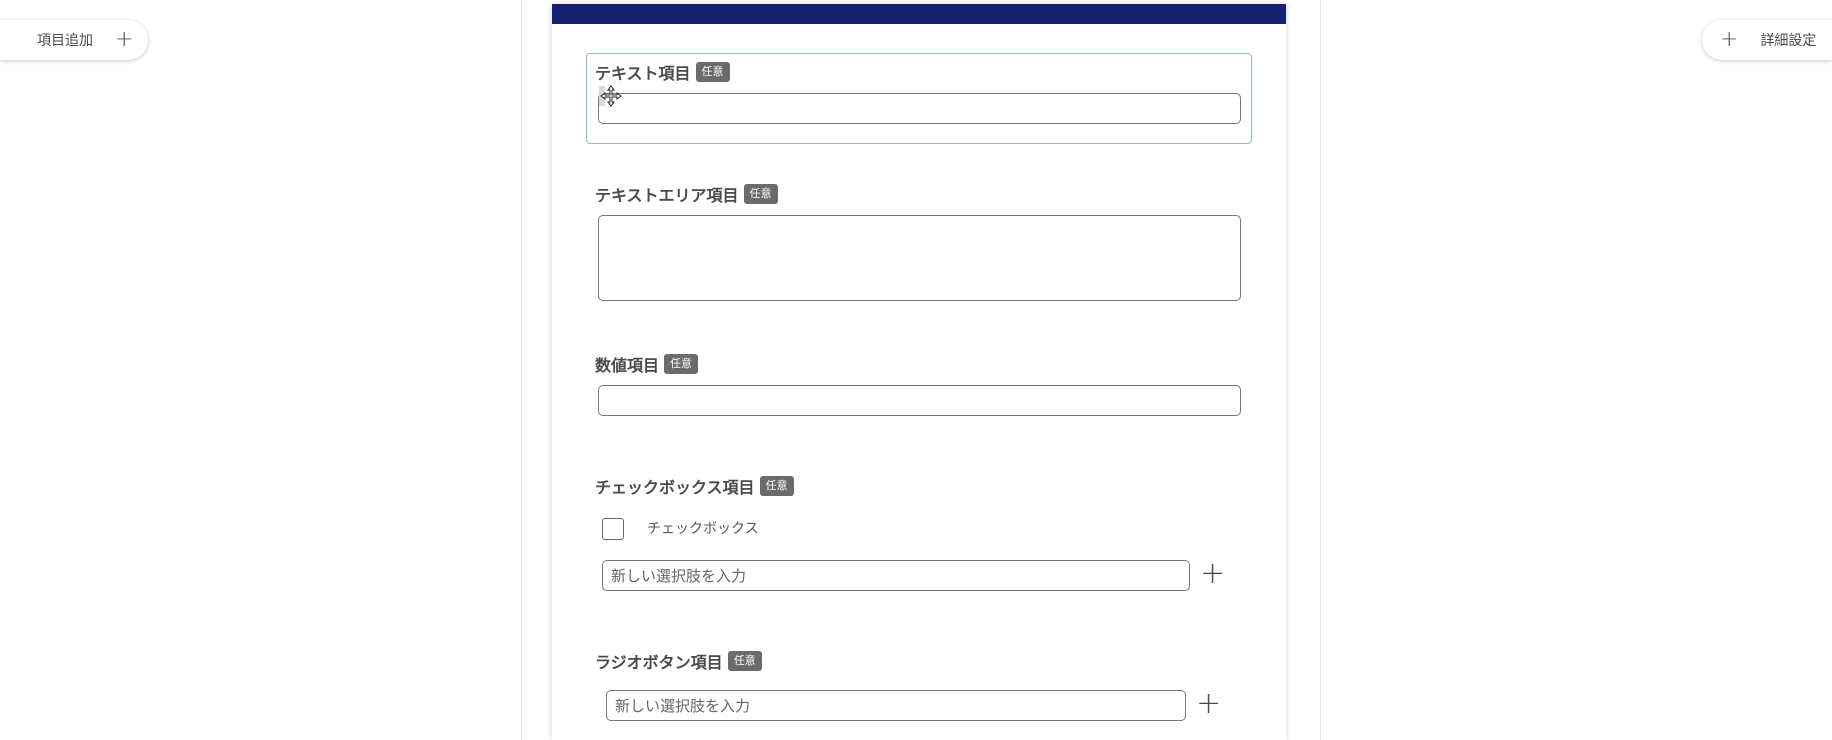  Describe the element at coordinates (896, 705) in the screenshot. I see `new-radio-option-input: 新しい選択肢を入力` at that location.